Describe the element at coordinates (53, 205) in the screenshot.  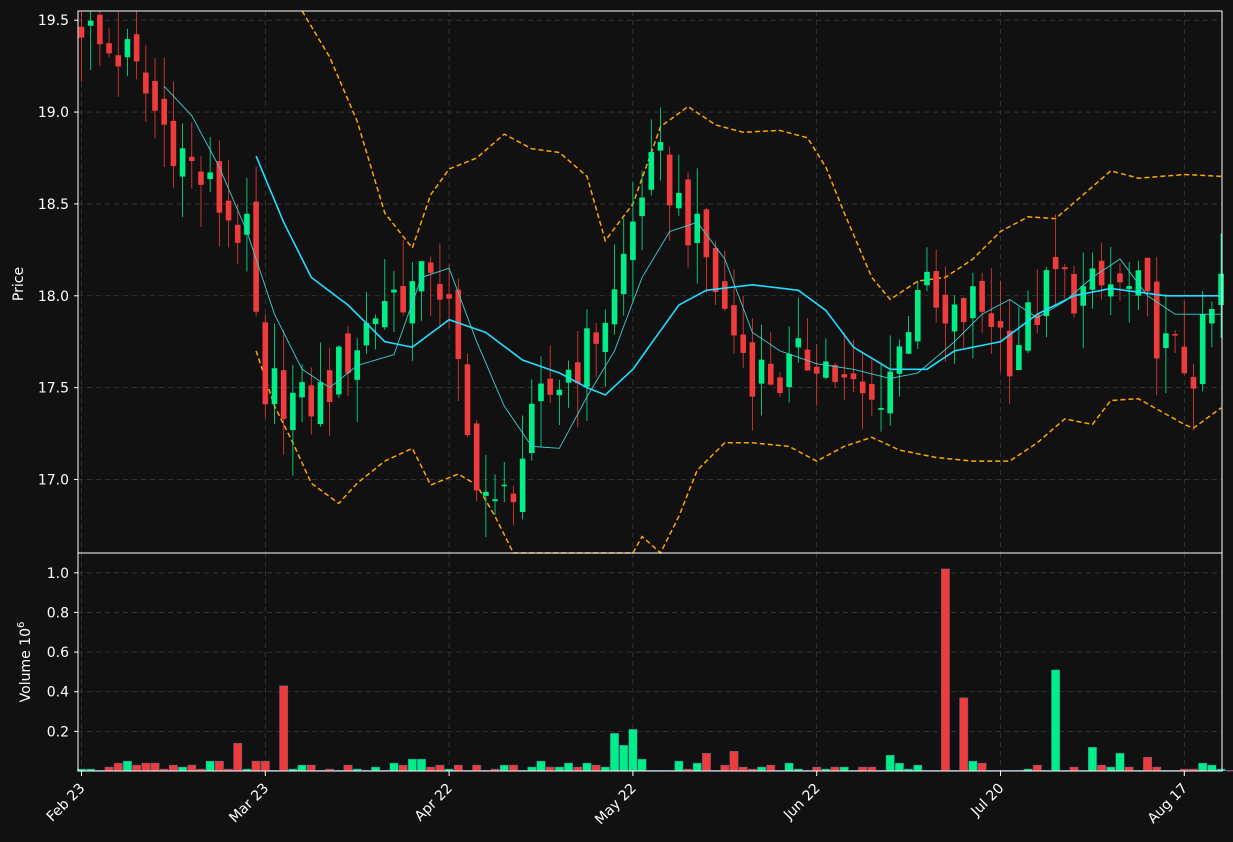
I see `price-tick-label: 18.5` at that location.